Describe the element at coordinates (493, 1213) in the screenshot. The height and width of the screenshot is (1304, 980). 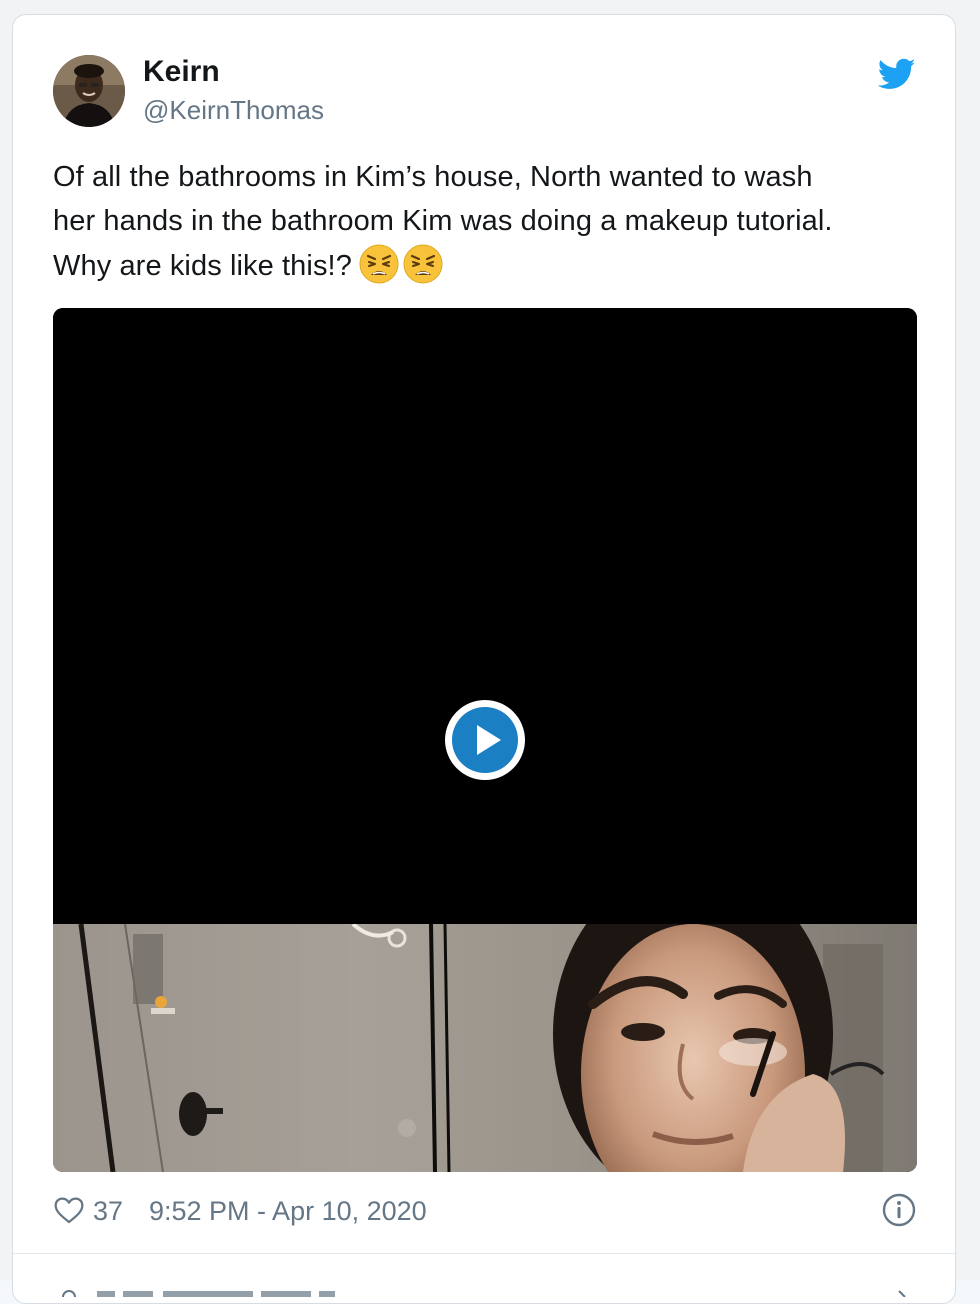
I see `tweet-footer: 37 9:52 PM - Apr 10, 2020` at that location.